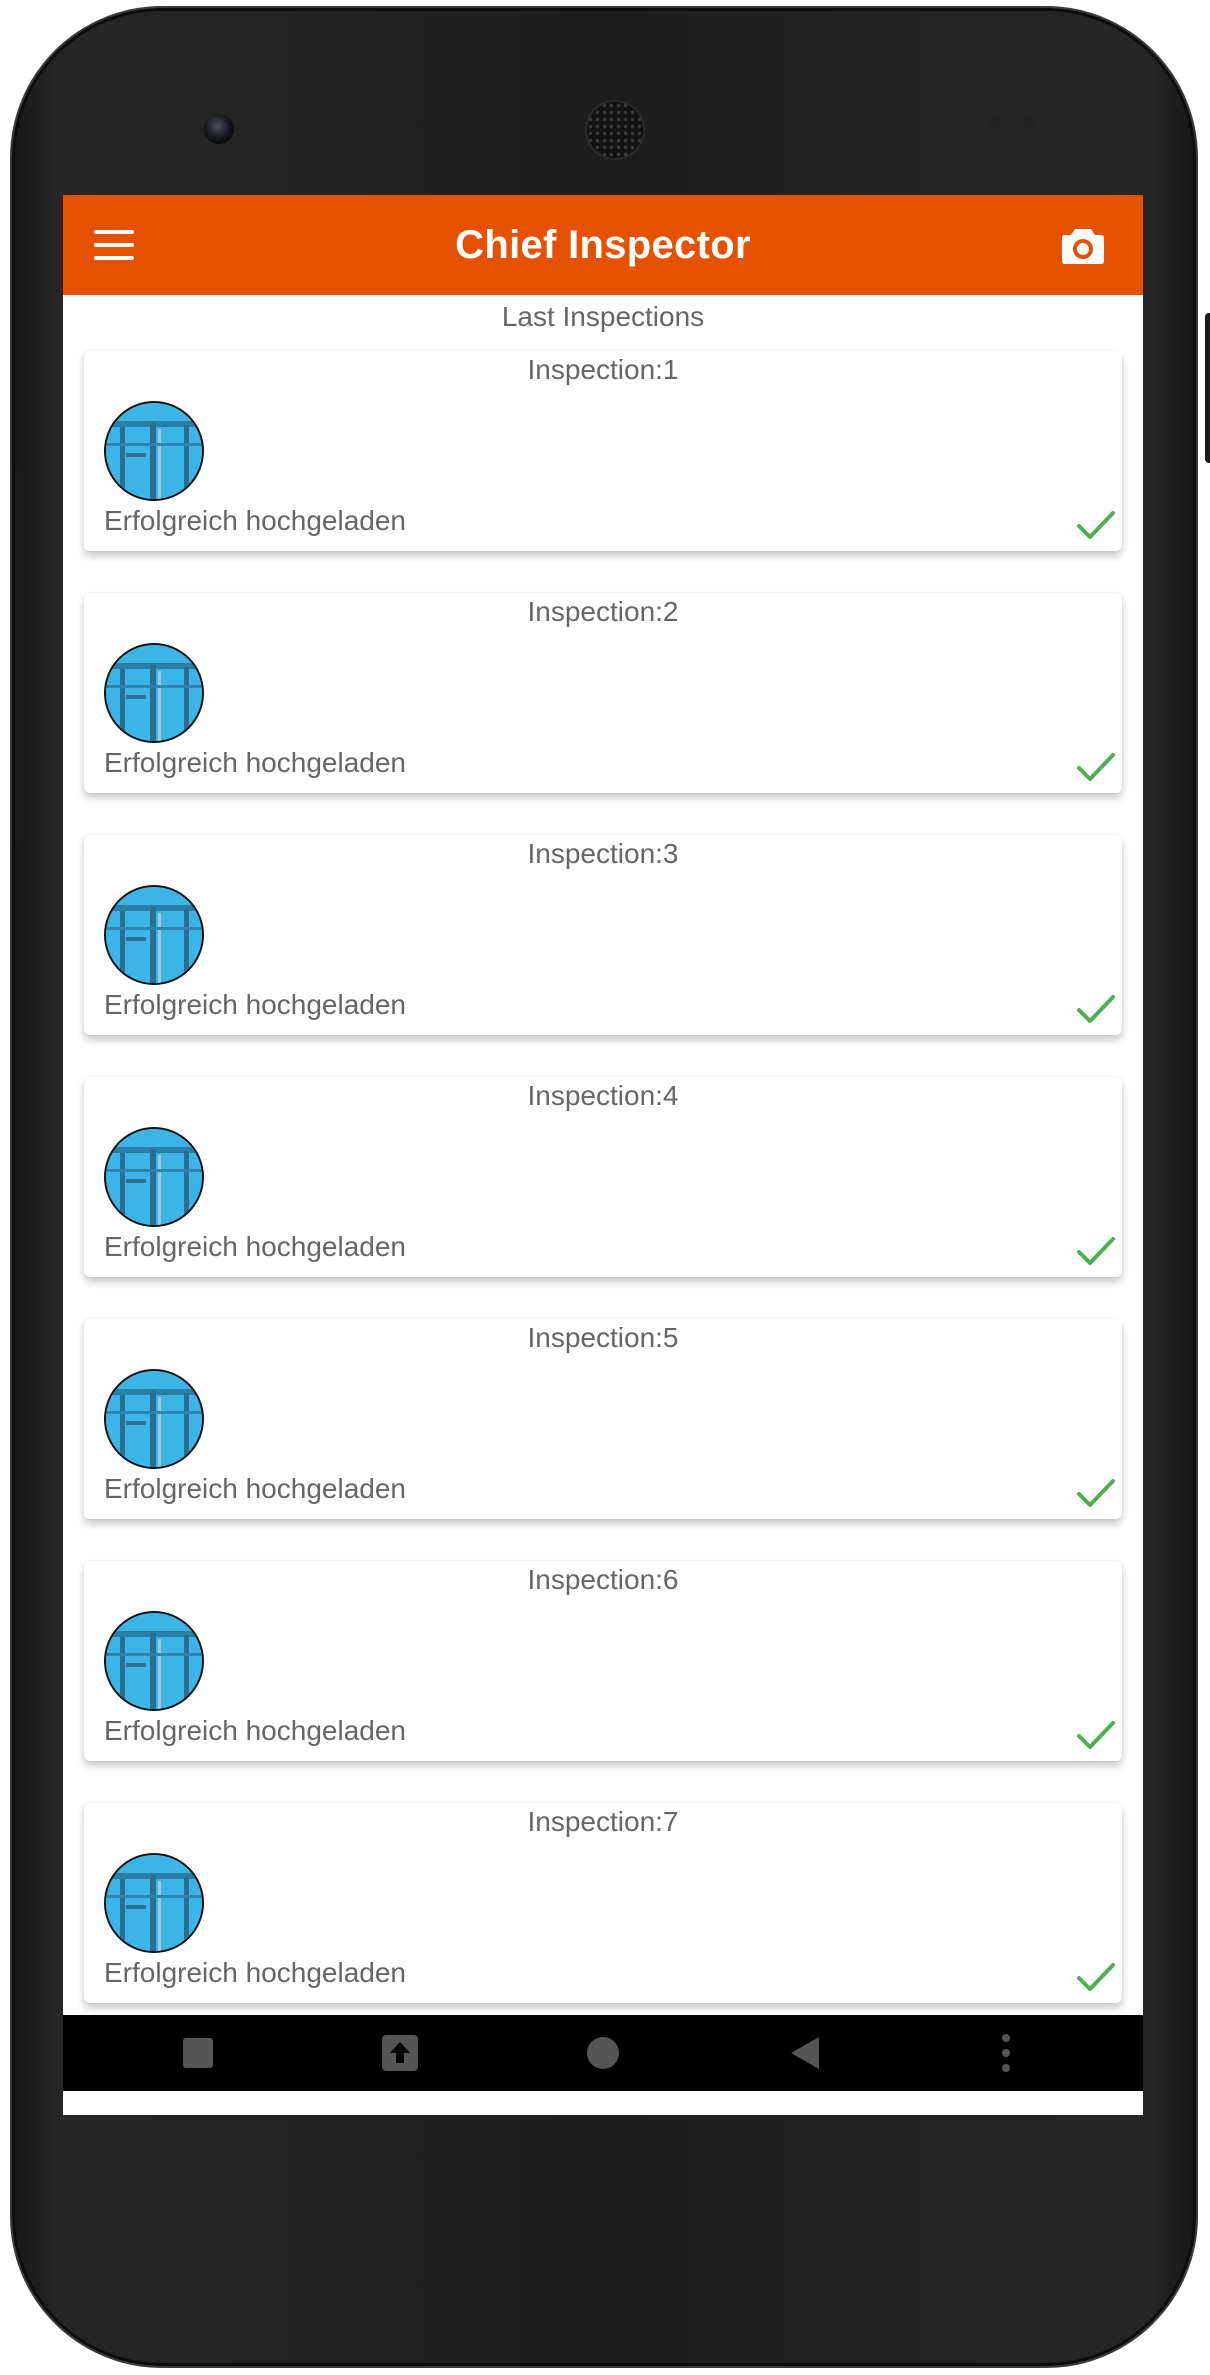 Image resolution: width=1210 pixels, height=2375 pixels. What do you see at coordinates (805, 2053) in the screenshot?
I see `back-triangle-icon` at bounding box center [805, 2053].